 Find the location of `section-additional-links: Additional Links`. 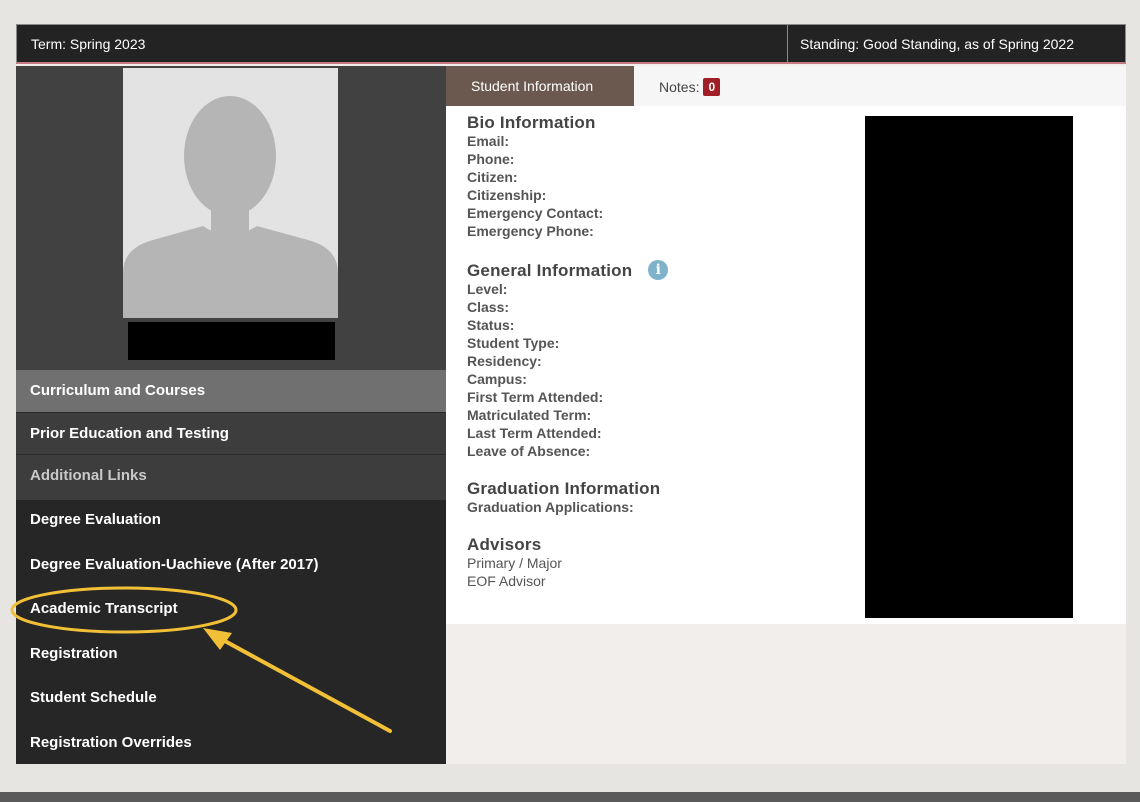

section-additional-links: Additional Links is located at coordinates (231, 477).